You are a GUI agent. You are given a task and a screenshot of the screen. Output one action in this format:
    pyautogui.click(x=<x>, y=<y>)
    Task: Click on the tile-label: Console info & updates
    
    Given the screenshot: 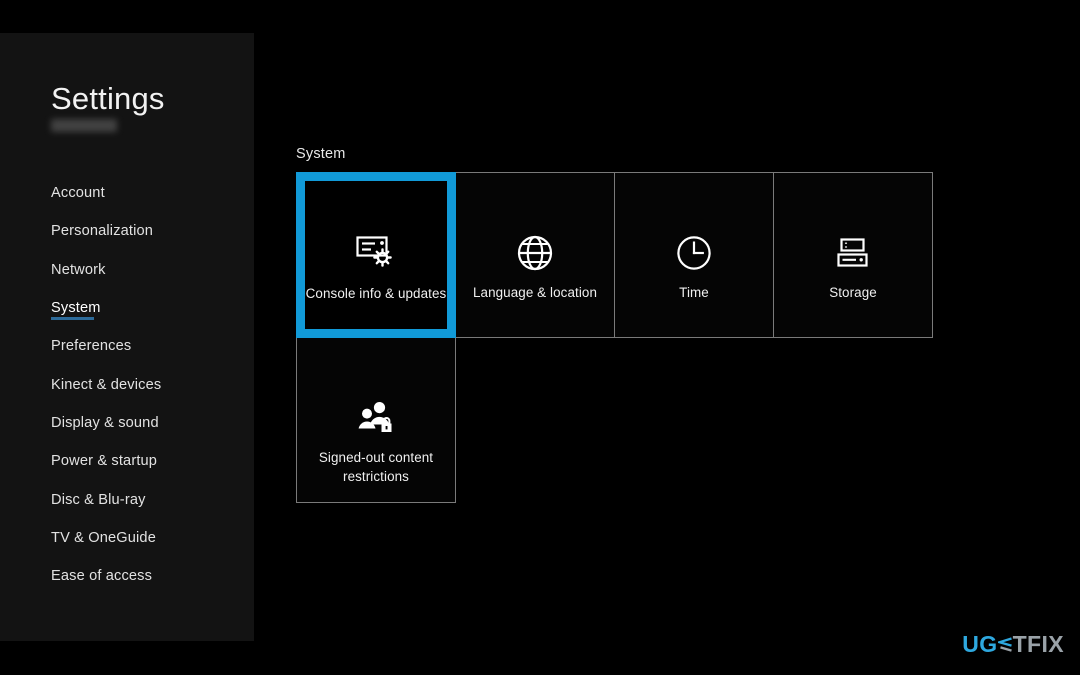 What is the action you would take?
    pyautogui.click(x=376, y=293)
    